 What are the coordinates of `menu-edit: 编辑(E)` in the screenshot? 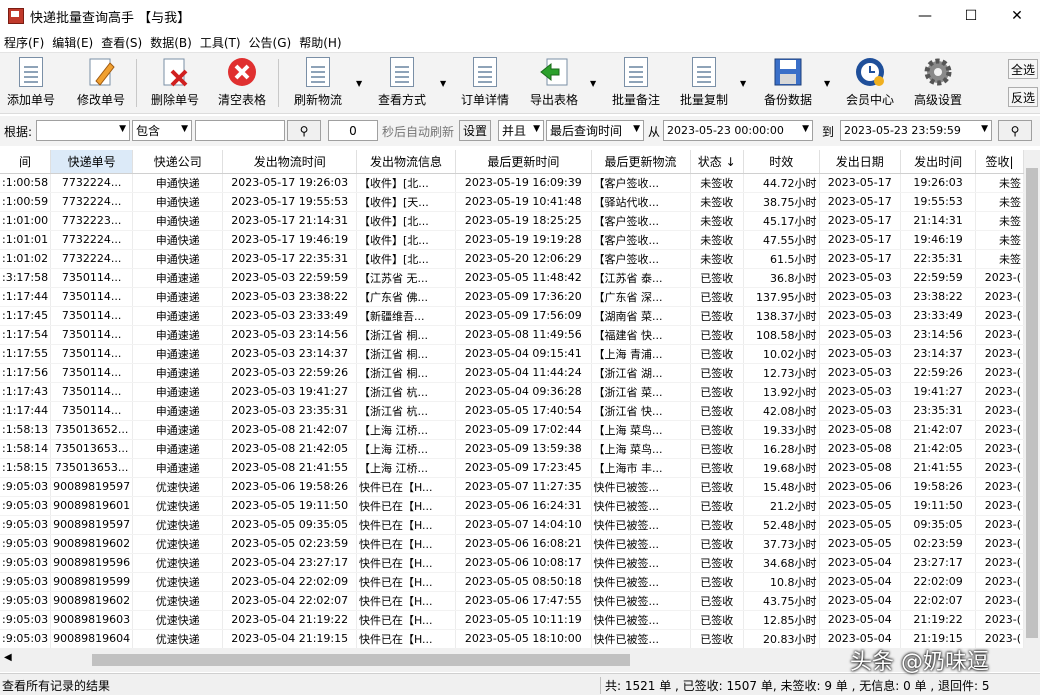 It's located at (72, 42).